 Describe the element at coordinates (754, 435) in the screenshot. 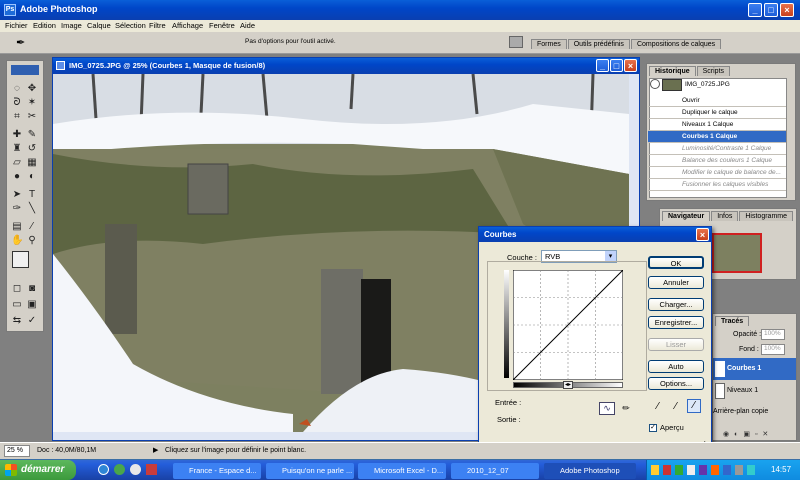

I see `layer-actions-icons: ◉◐▣▫✕` at that location.